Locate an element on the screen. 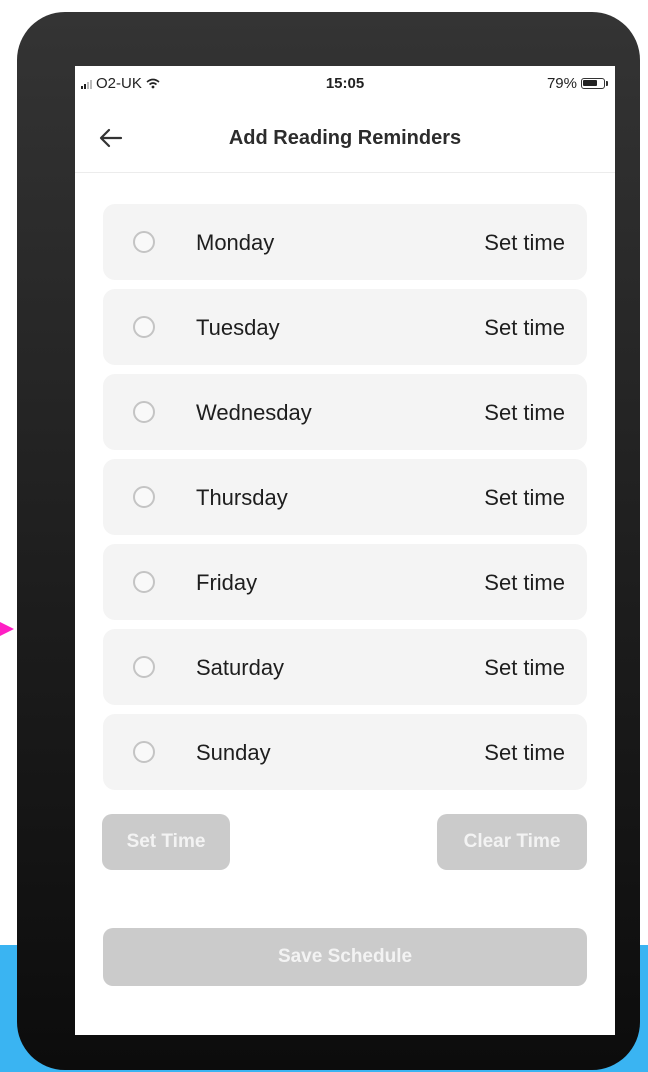  day-label: Tuesday is located at coordinates (238, 327).